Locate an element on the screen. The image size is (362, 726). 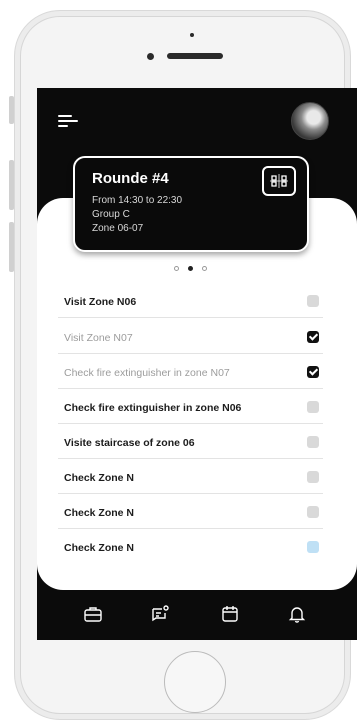
round-title: Rounde #4 is located at coordinates (130, 178).